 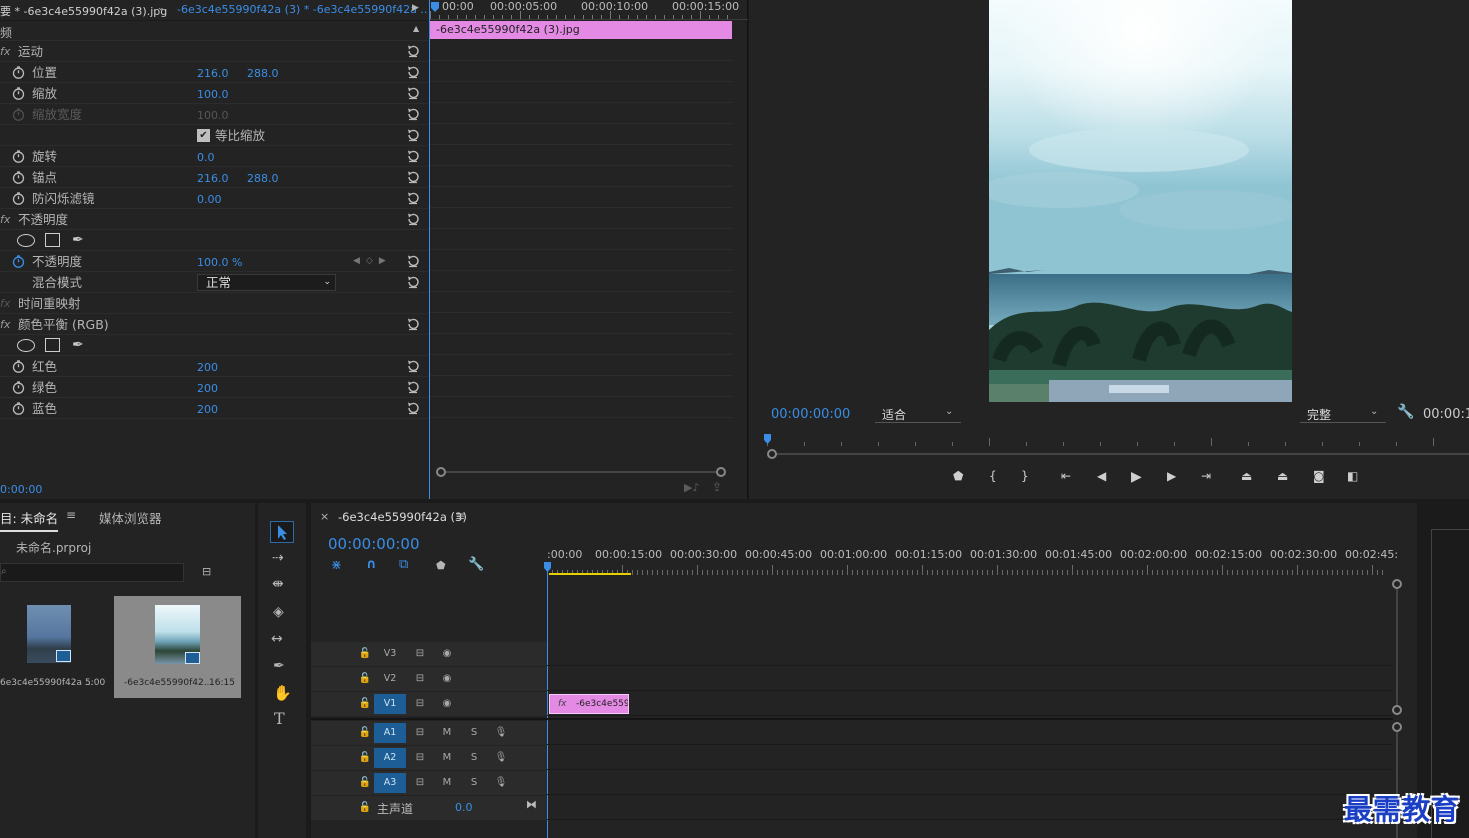 What do you see at coordinates (279, 718) in the screenshot?
I see `type-tool-icon: T` at bounding box center [279, 718].